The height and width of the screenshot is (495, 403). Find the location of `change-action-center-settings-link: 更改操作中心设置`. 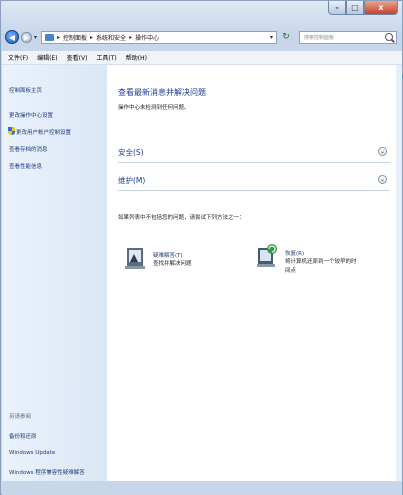

change-action-center-settings-link: 更改操作中心设置 is located at coordinates (31, 115).